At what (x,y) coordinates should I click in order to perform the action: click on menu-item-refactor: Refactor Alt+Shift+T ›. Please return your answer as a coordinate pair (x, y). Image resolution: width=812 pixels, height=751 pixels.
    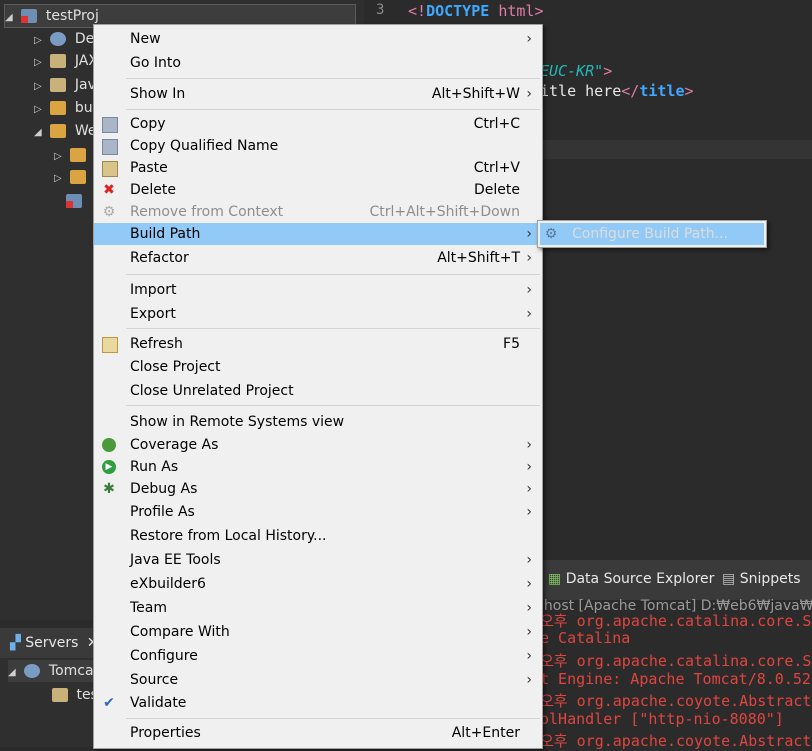
    Looking at the image, I should click on (318, 258).